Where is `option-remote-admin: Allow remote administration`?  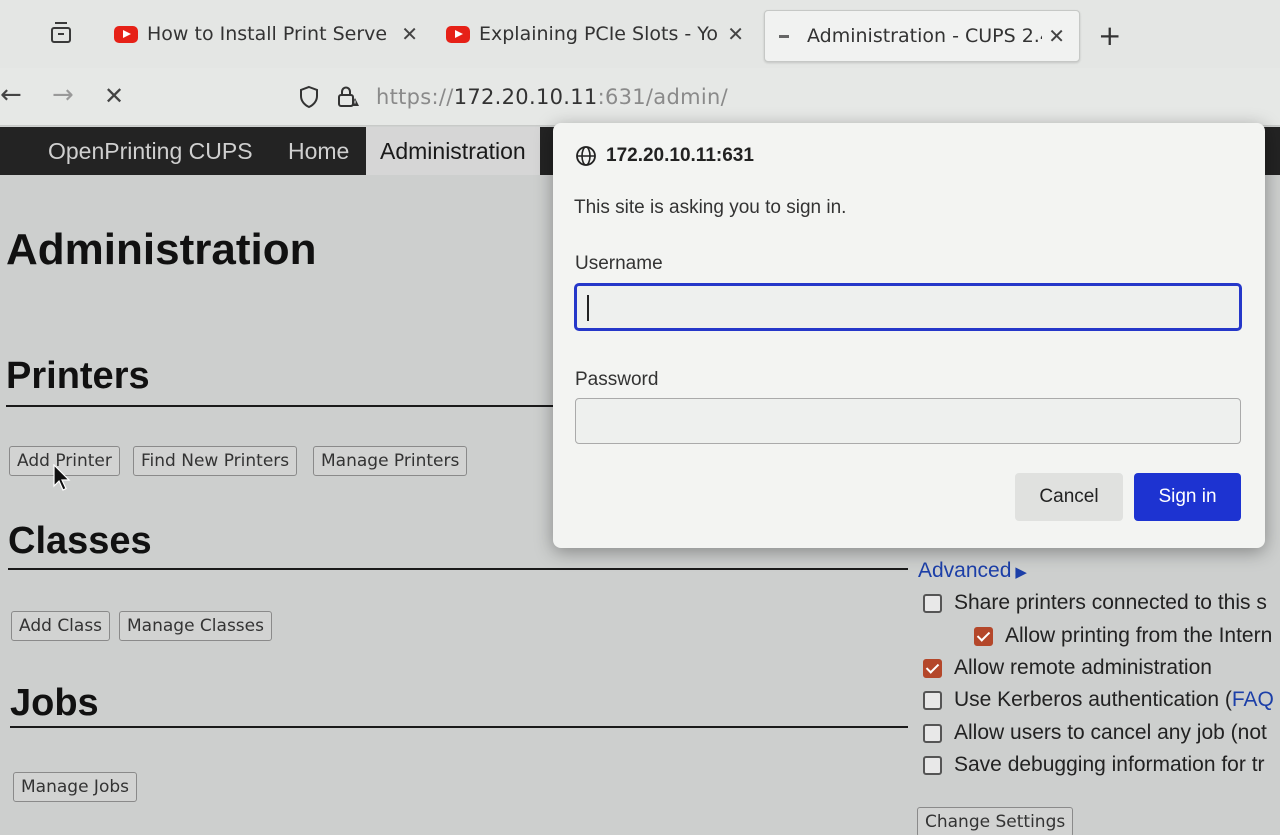
option-remote-admin: Allow remote administration is located at coordinates (1067, 668).